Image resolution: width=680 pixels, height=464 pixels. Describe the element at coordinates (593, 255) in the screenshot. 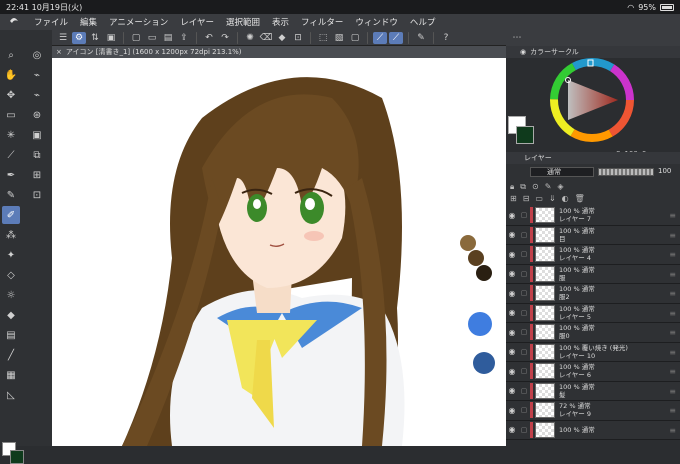

I see `layer-row: ◉ ▢ 100 % 通常 レイヤー 4 ≡` at that location.